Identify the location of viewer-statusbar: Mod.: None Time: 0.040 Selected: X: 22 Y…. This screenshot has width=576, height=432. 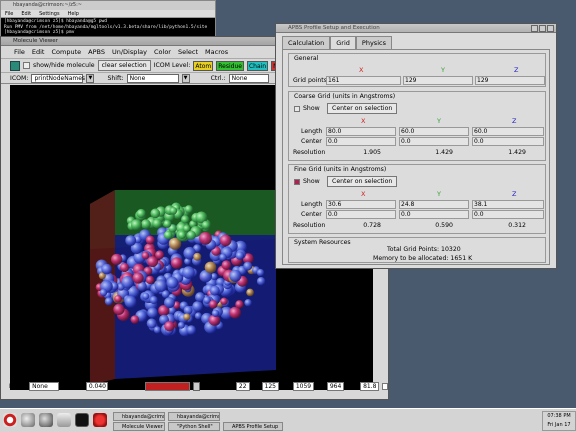
(194, 386).